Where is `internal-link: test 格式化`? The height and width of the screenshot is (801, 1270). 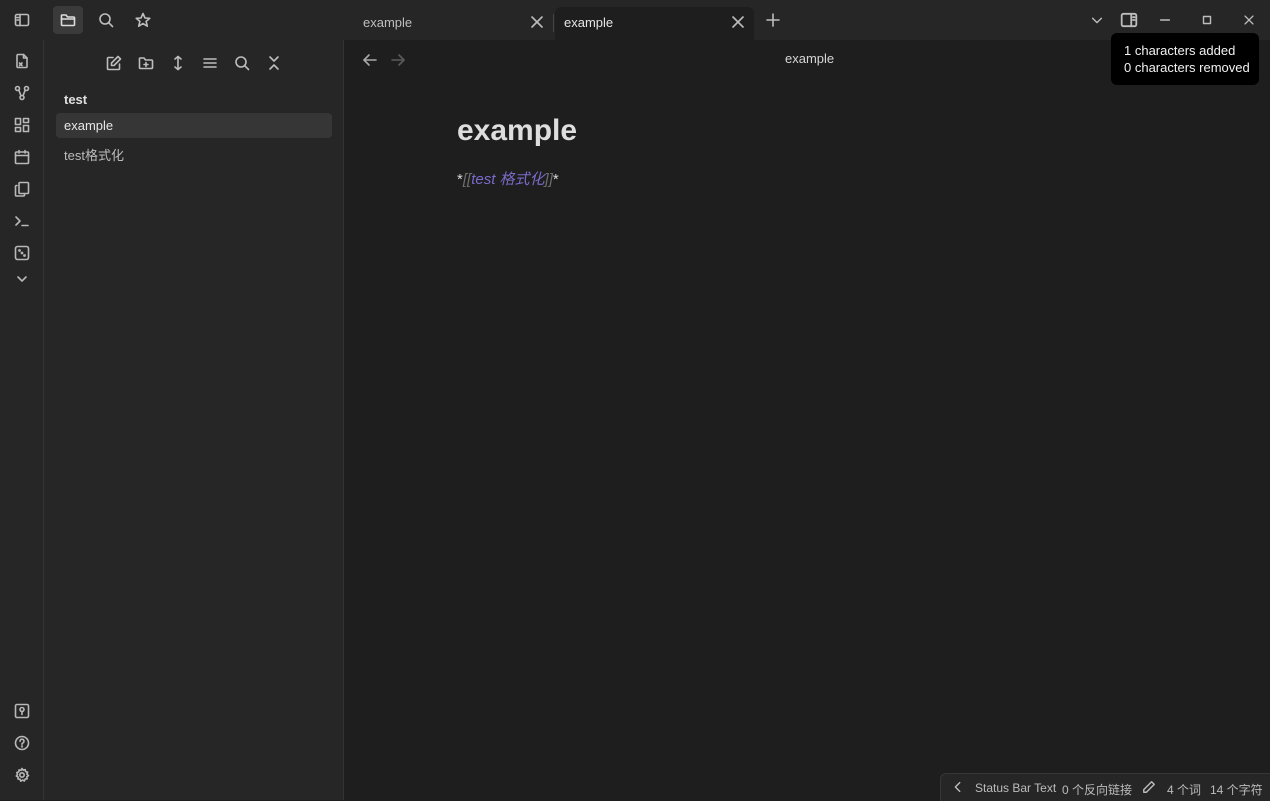 internal-link: test 格式化 is located at coordinates (507, 179).